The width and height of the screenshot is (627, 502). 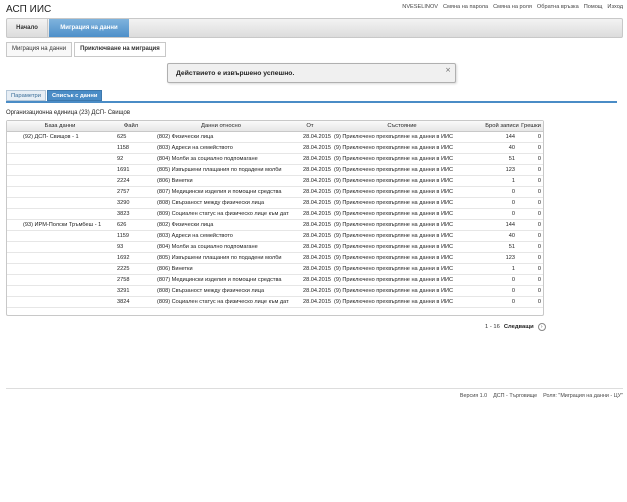 What do you see at coordinates (29, 9) in the screenshot?
I see `app-title: АСП ИИС` at bounding box center [29, 9].